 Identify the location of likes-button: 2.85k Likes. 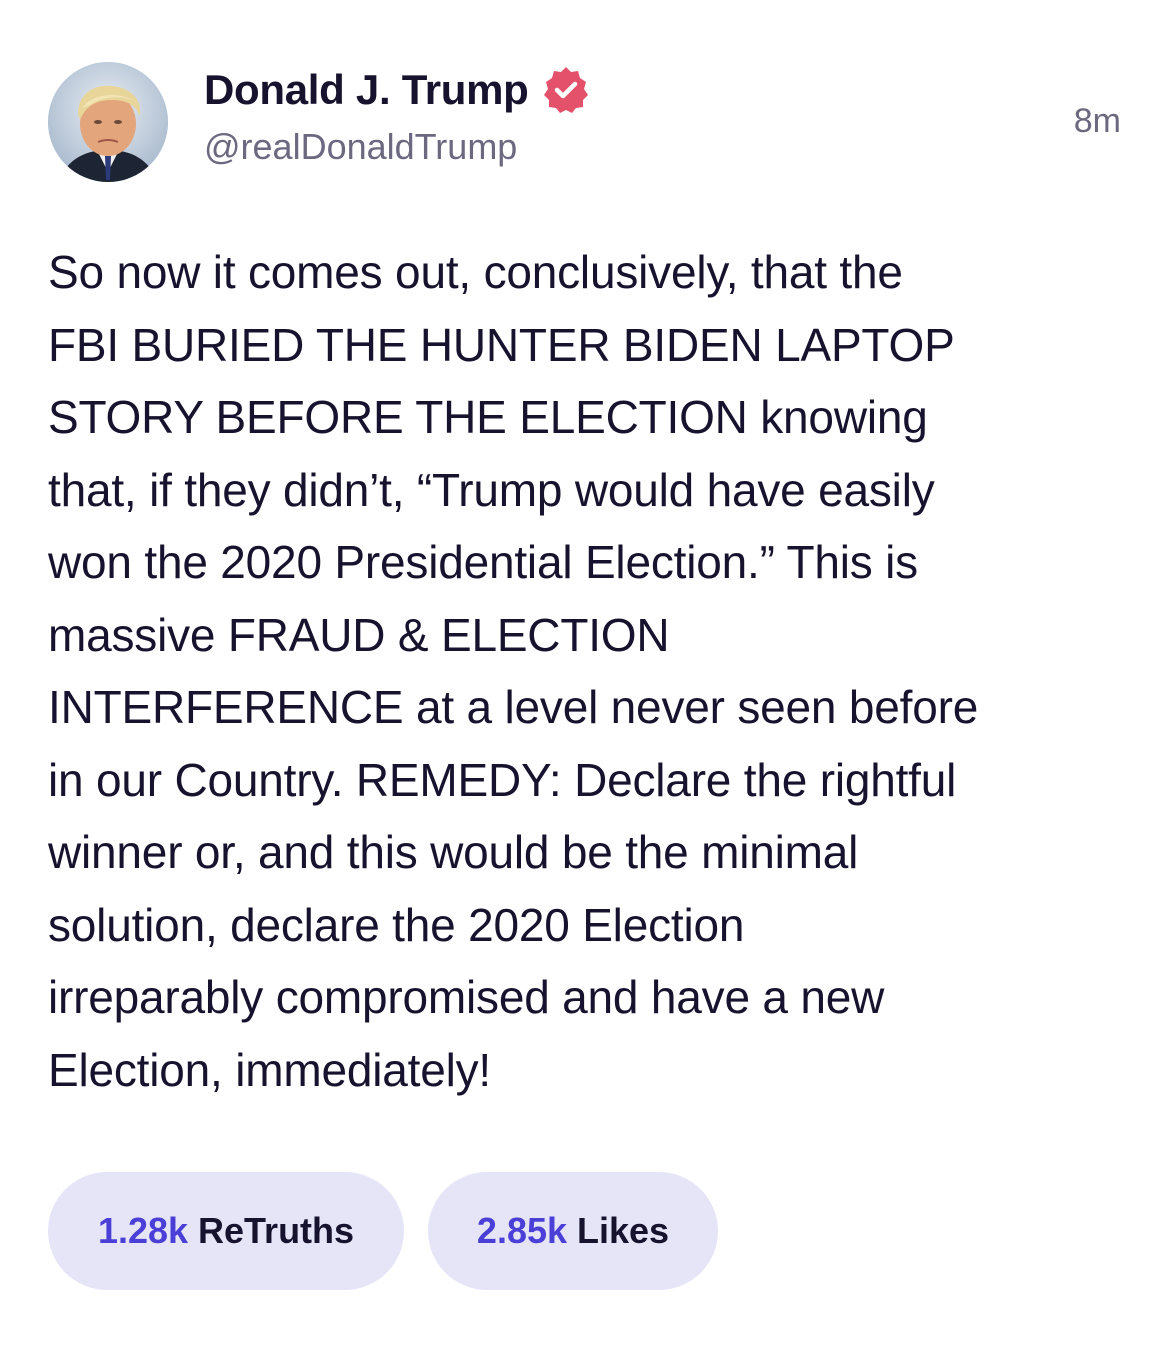
(573, 1231).